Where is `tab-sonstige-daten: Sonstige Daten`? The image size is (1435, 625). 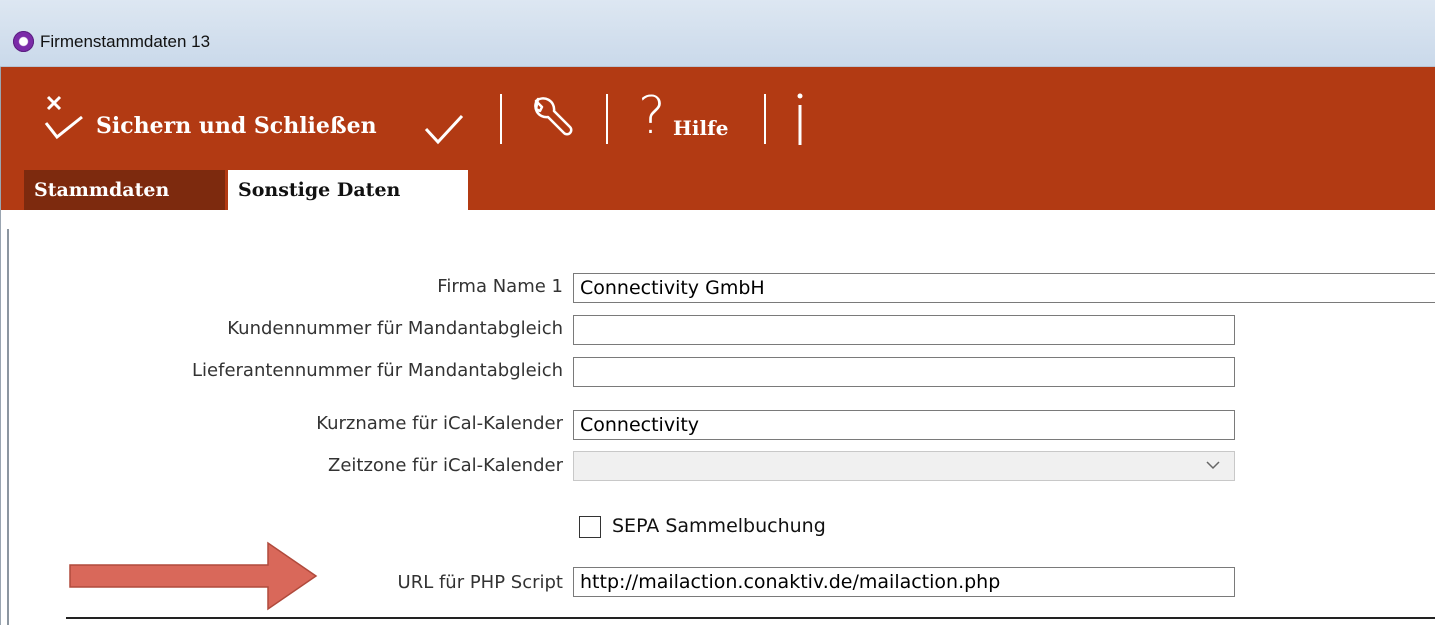
tab-sonstige-daten: Sonstige Daten is located at coordinates (348, 190).